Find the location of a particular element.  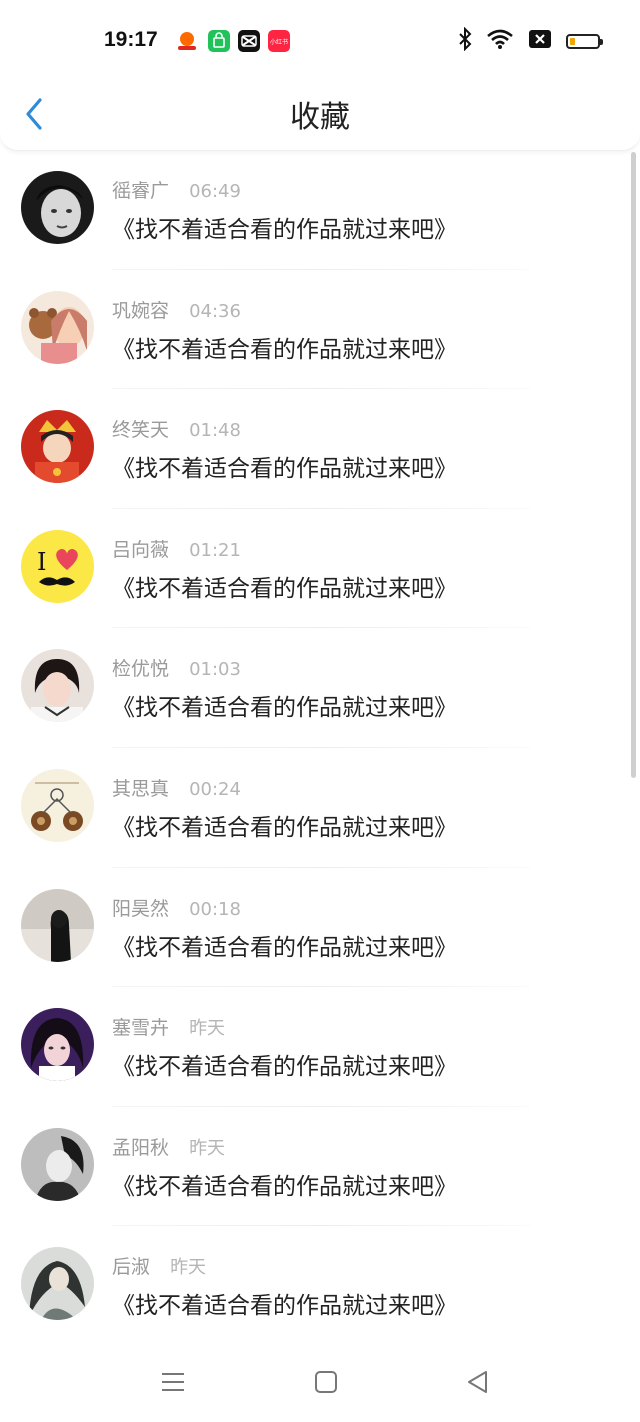

item-time: 04:36 is located at coordinates (215, 311).